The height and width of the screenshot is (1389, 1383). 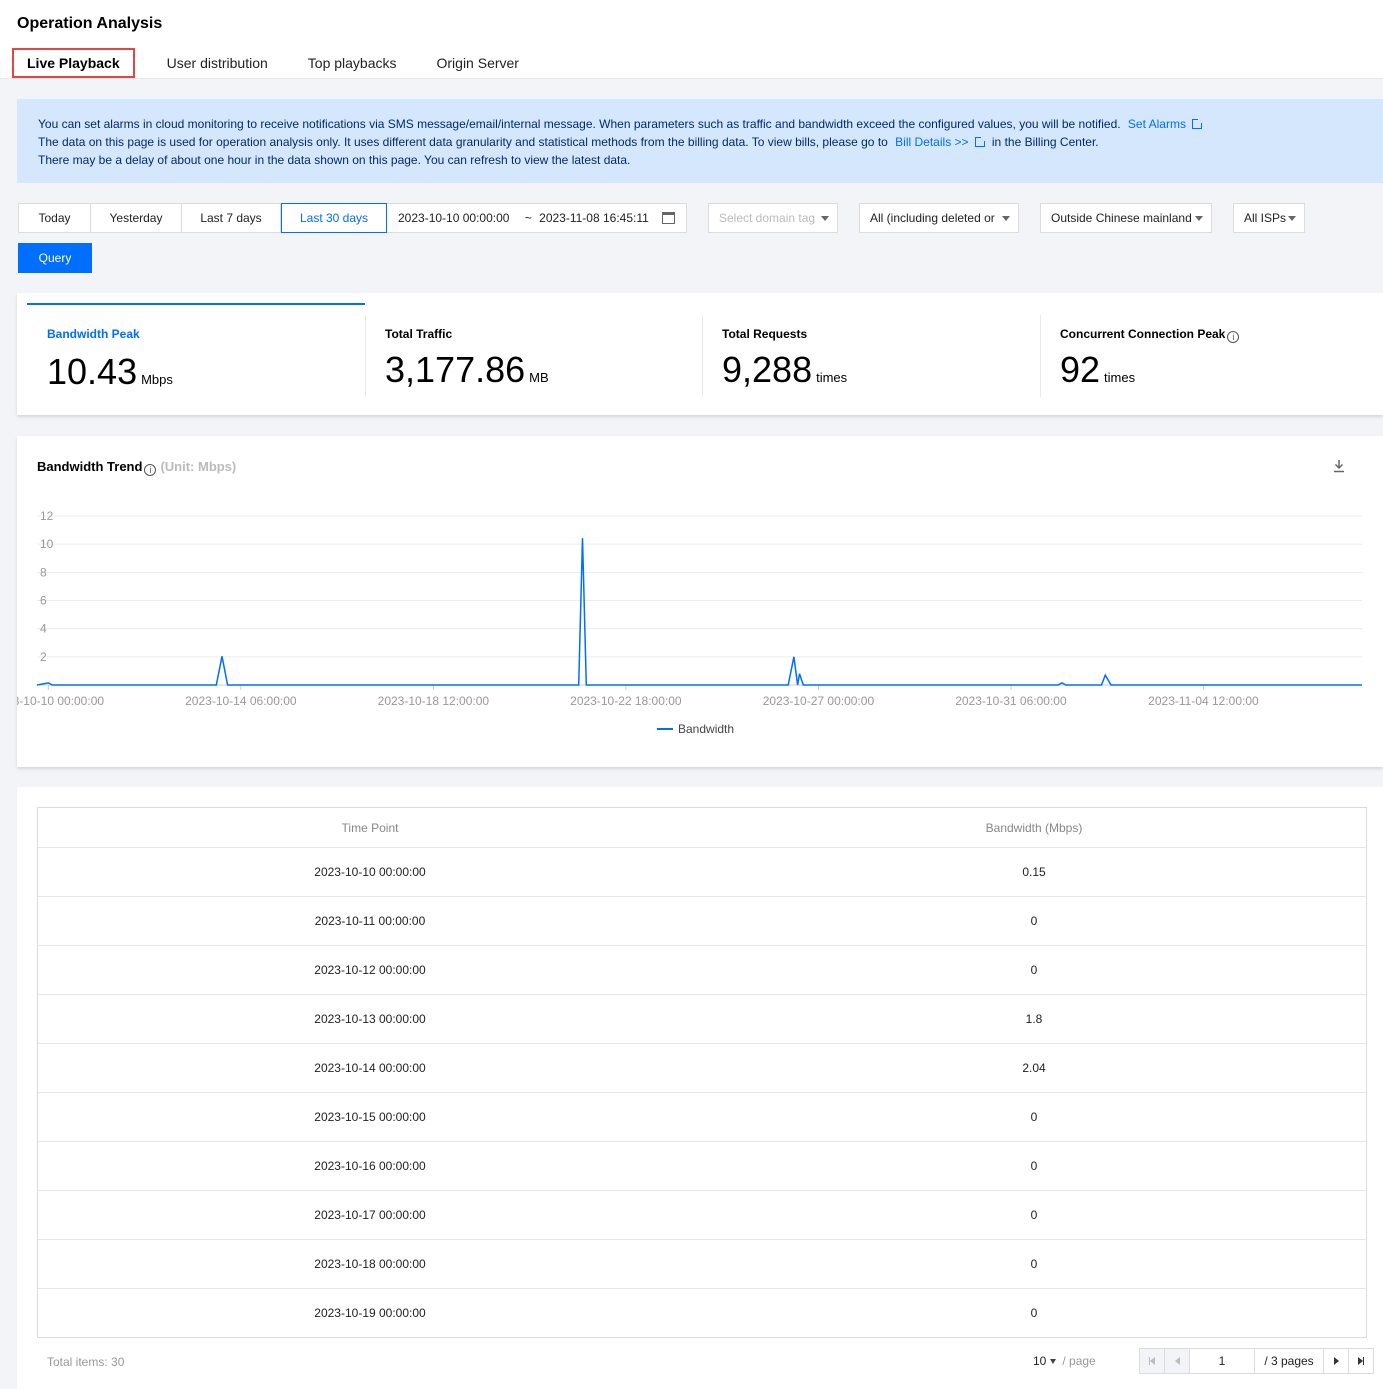 I want to click on first-page-button, so click(x=1152, y=1361).